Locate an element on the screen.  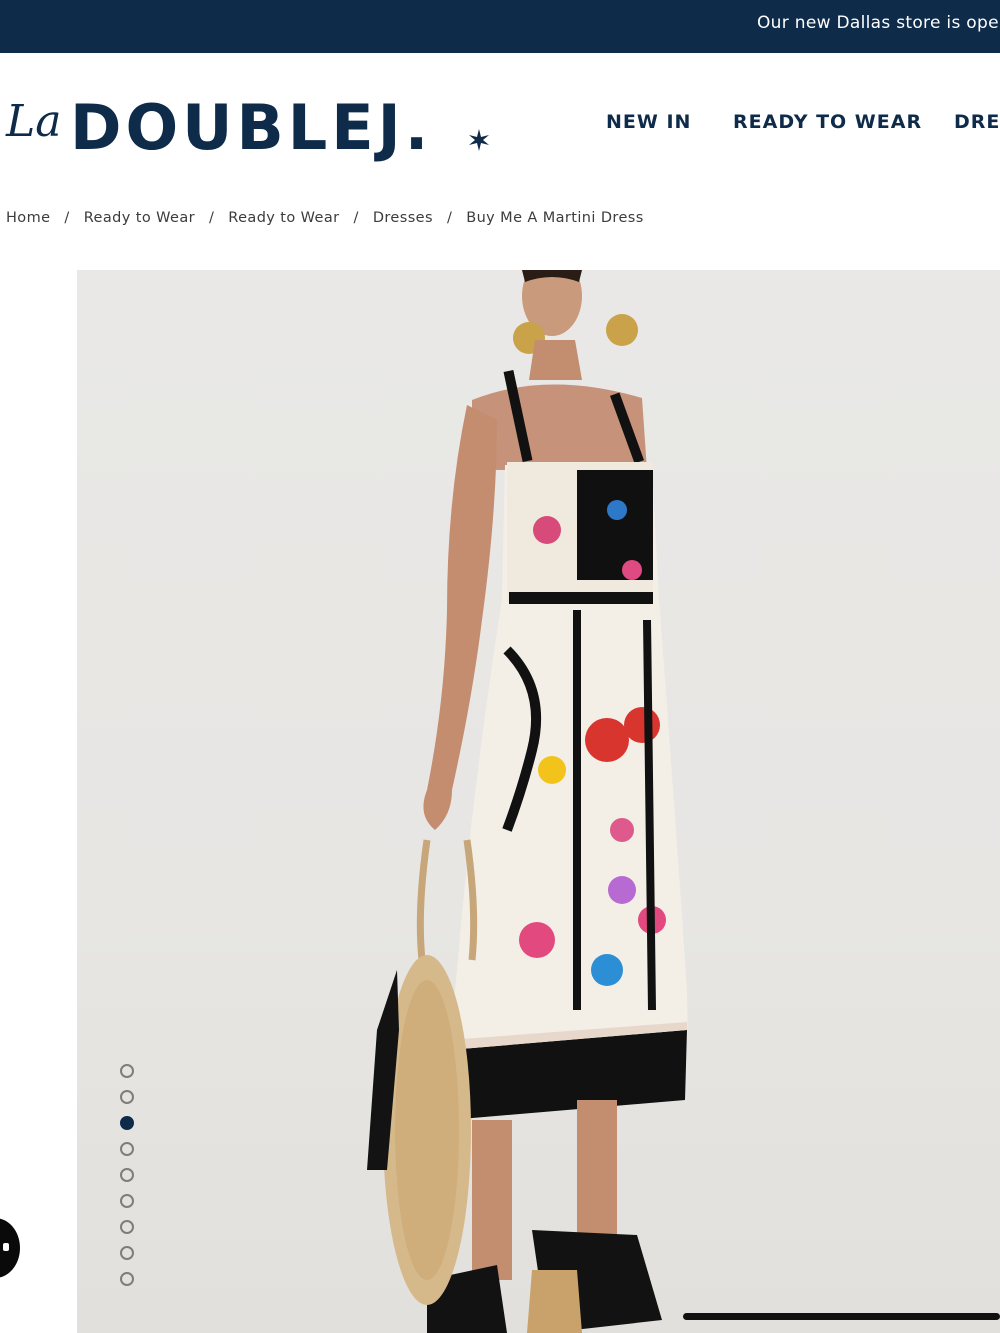
breadcrumb-ready-to-wear-sub: Ready to Wear is located at coordinates (283, 218).